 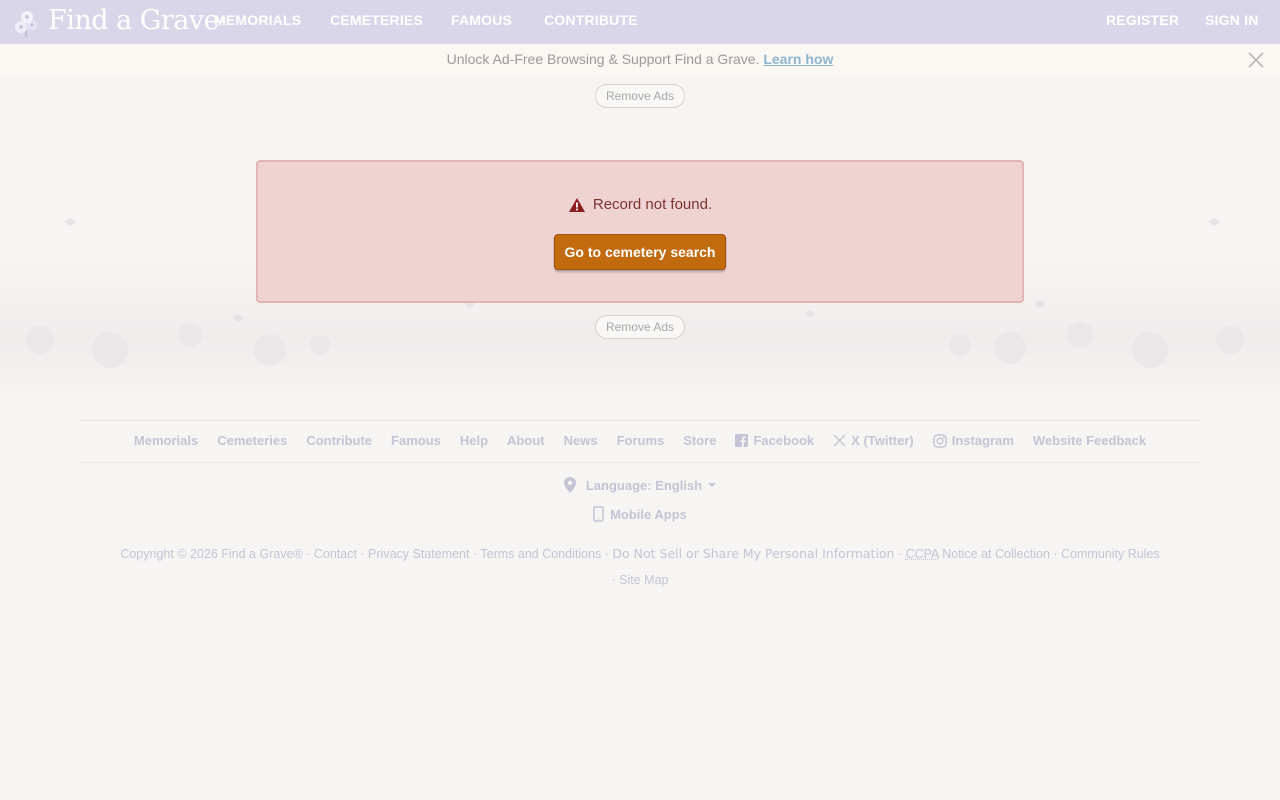 I want to click on mobile-apps-link: Mobile Apps, so click(x=640, y=514).